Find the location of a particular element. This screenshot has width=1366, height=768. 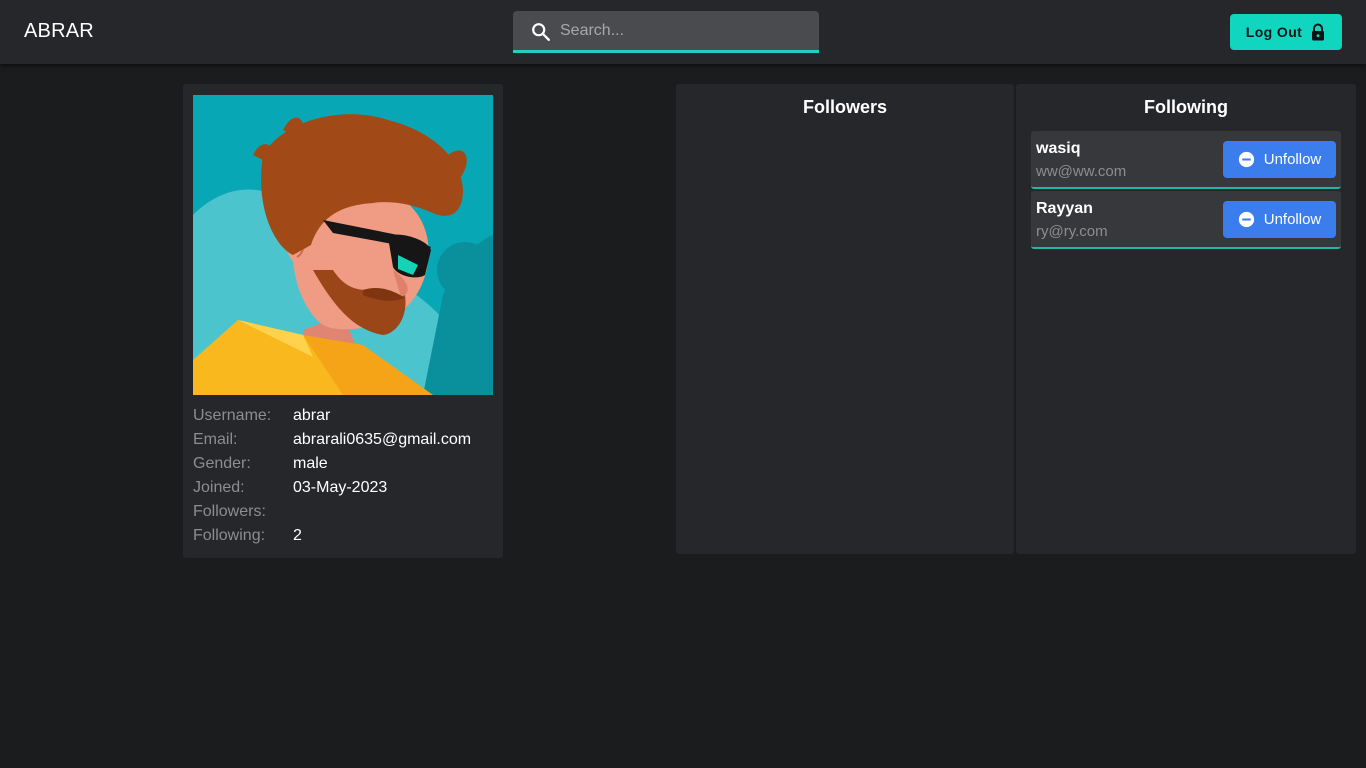

logout-button: Log Out is located at coordinates (1286, 32).